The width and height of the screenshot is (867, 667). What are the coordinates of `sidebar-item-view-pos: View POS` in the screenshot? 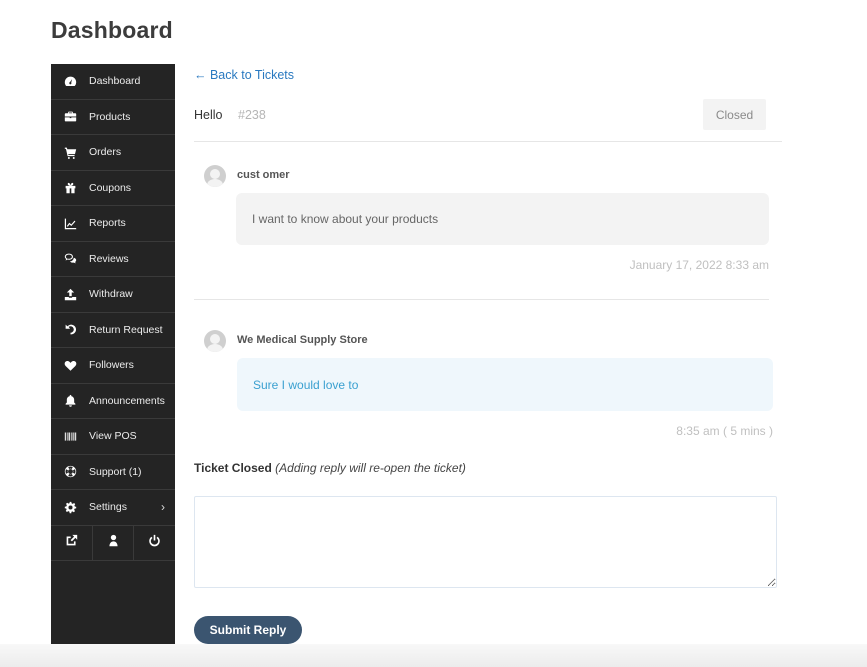 It's located at (113, 437).